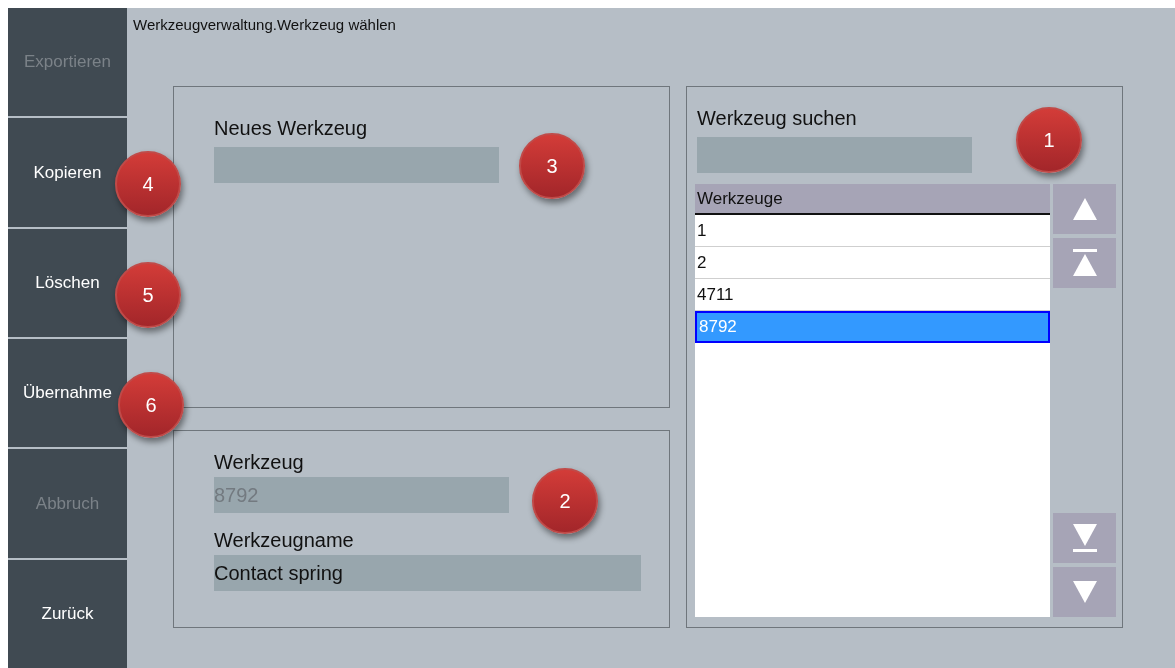 The image size is (1175, 668). What do you see at coordinates (872, 231) in the screenshot?
I see `list-item: 1` at bounding box center [872, 231].